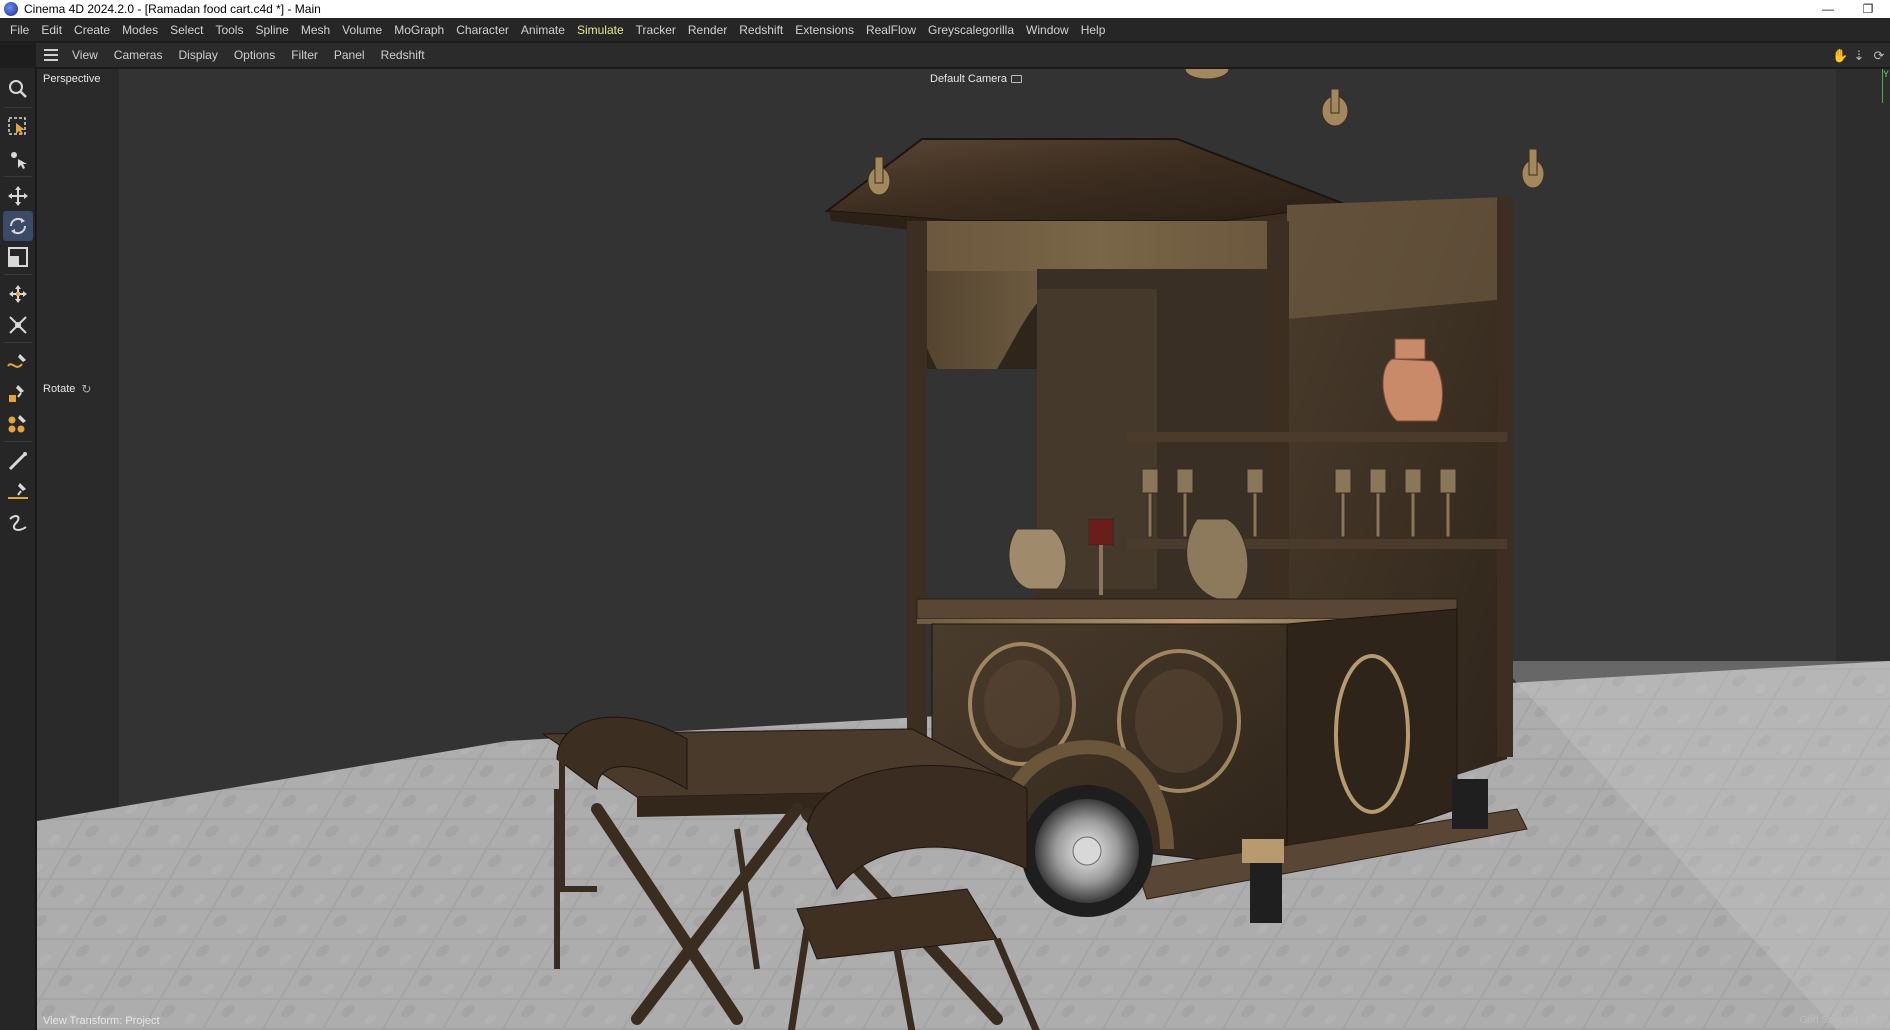 This screenshot has height=1030, width=1890. What do you see at coordinates (18, 89) in the screenshot?
I see `zoom-icon` at bounding box center [18, 89].